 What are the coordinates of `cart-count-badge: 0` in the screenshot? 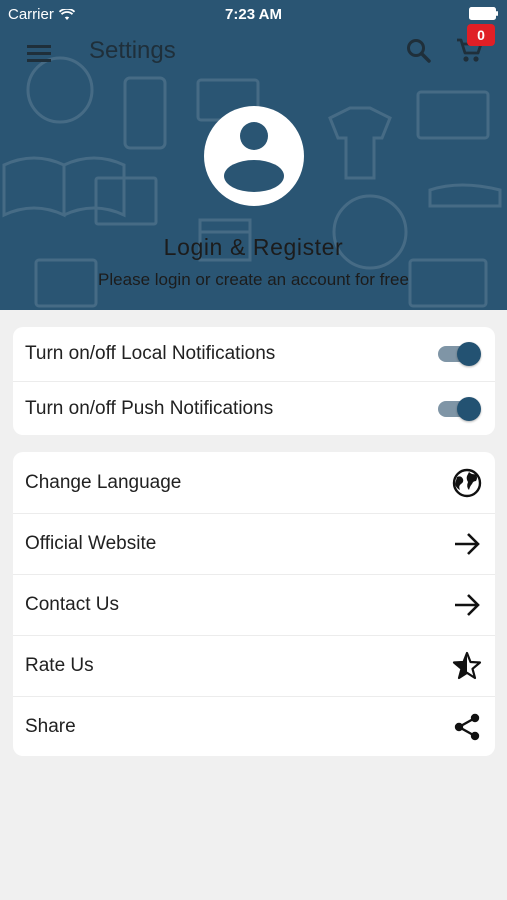 It's located at (481, 35).